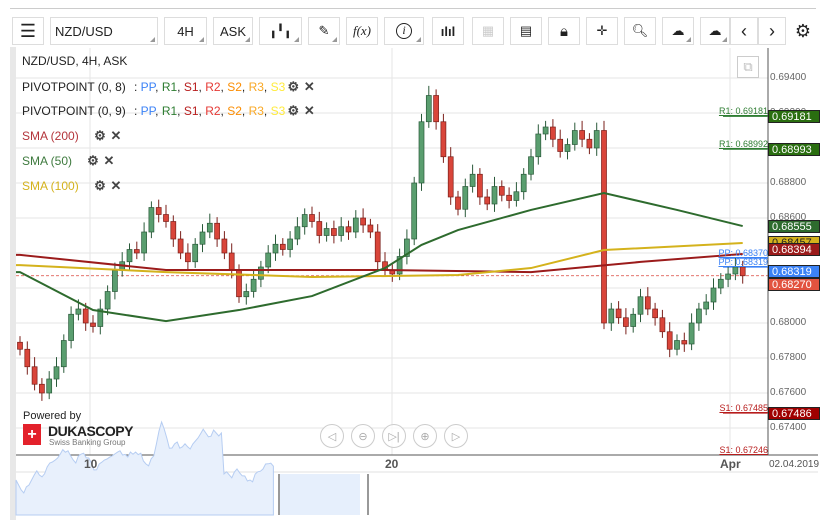  I want to click on zoom-out-button: ⊖, so click(363, 436).